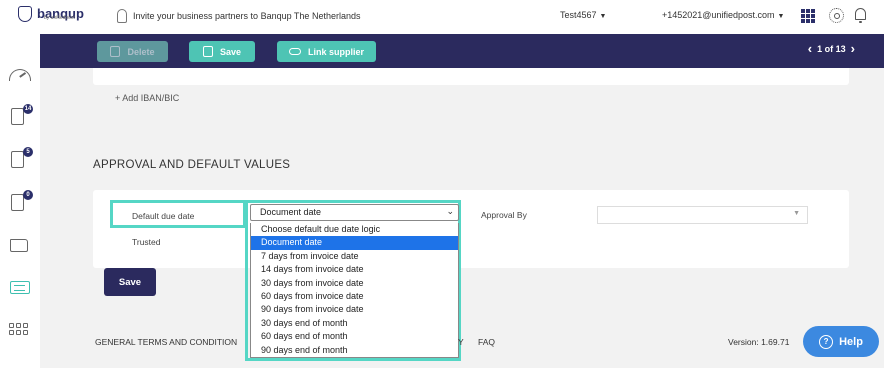 The image size is (884, 368). Describe the element at coordinates (462, 51) in the screenshot. I see `action-toolbar: Delete Save Link supplier ‹ 1 of 13 ›` at that location.